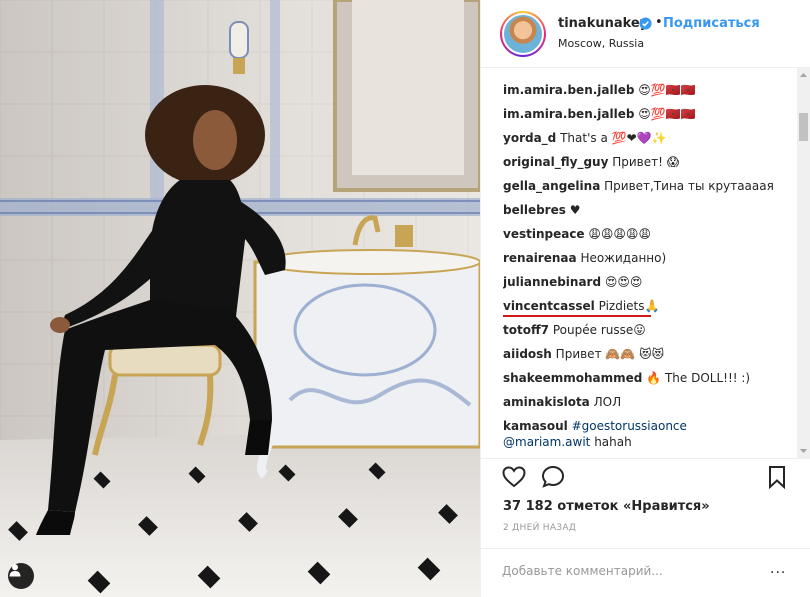  Describe the element at coordinates (623, 282) in the screenshot. I see `comment-text: 😍😍😍` at that location.